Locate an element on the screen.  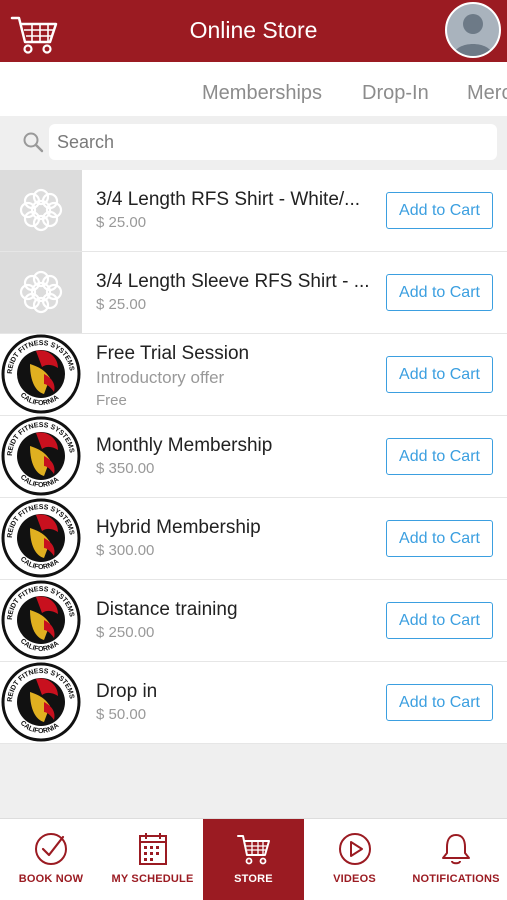
tab-merchandise: Merc is located at coordinates (487, 93).